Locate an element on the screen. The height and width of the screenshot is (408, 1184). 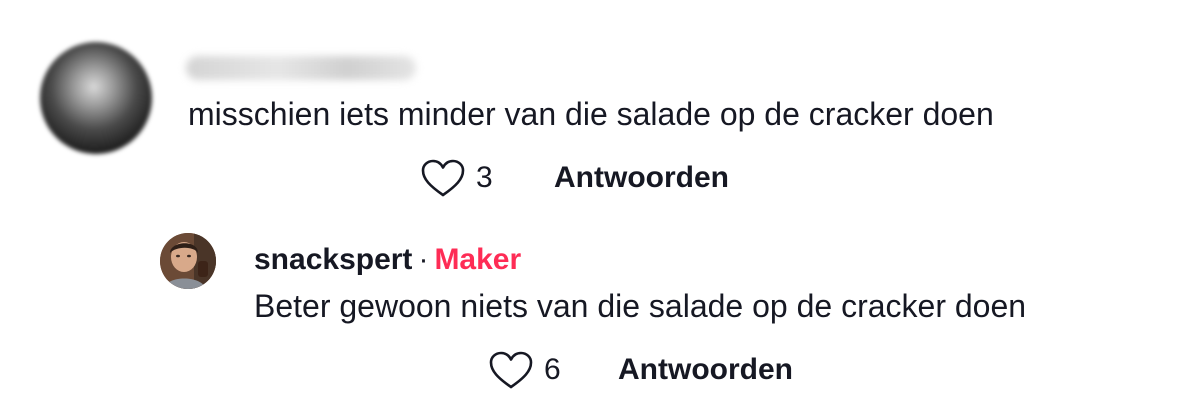
username: snackspert is located at coordinates (333, 259).